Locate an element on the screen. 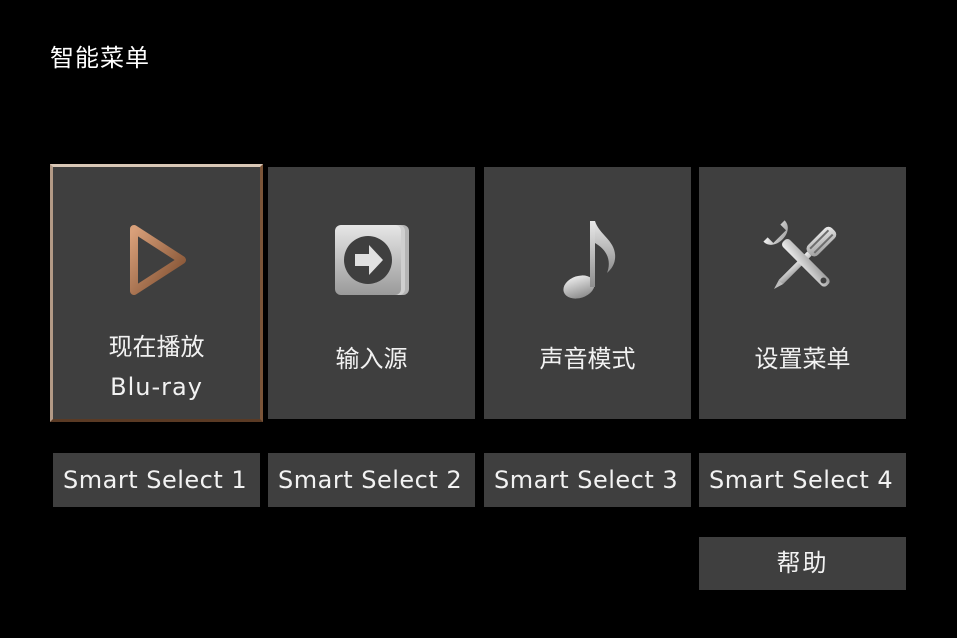 The height and width of the screenshot is (638, 957). tools-icon is located at coordinates (799, 254).